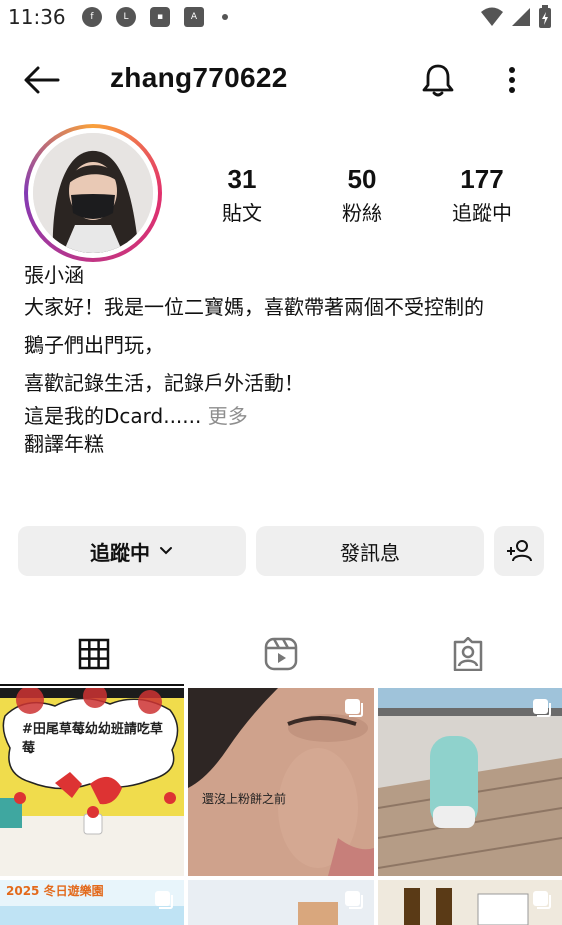  What do you see at coordinates (281, 782) in the screenshot?
I see `post-thumbnail: 還沒上粉餅之前` at bounding box center [281, 782].